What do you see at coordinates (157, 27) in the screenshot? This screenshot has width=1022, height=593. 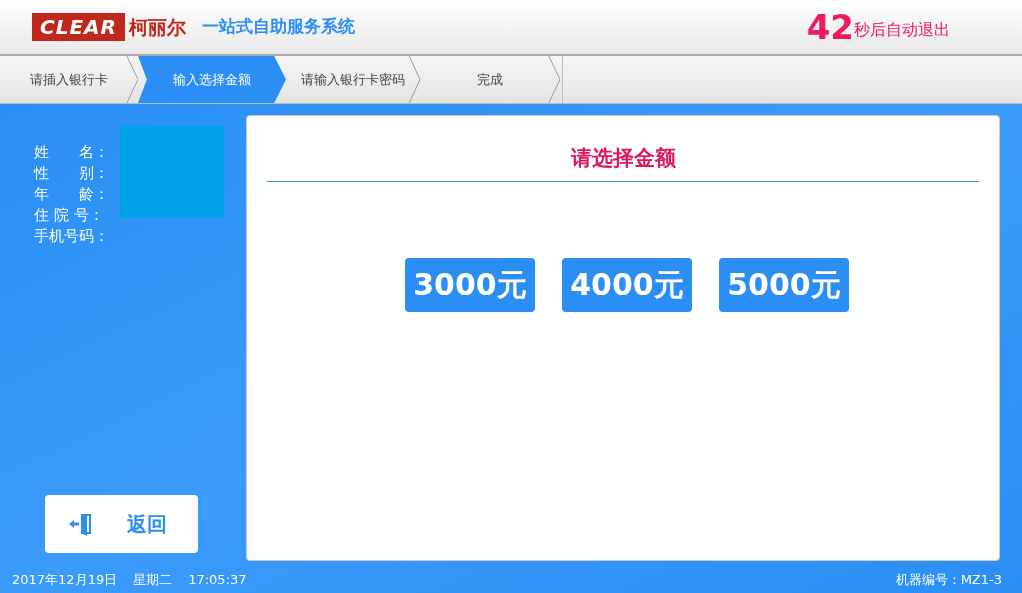 I see `brand-name: 柯丽尔` at bounding box center [157, 27].